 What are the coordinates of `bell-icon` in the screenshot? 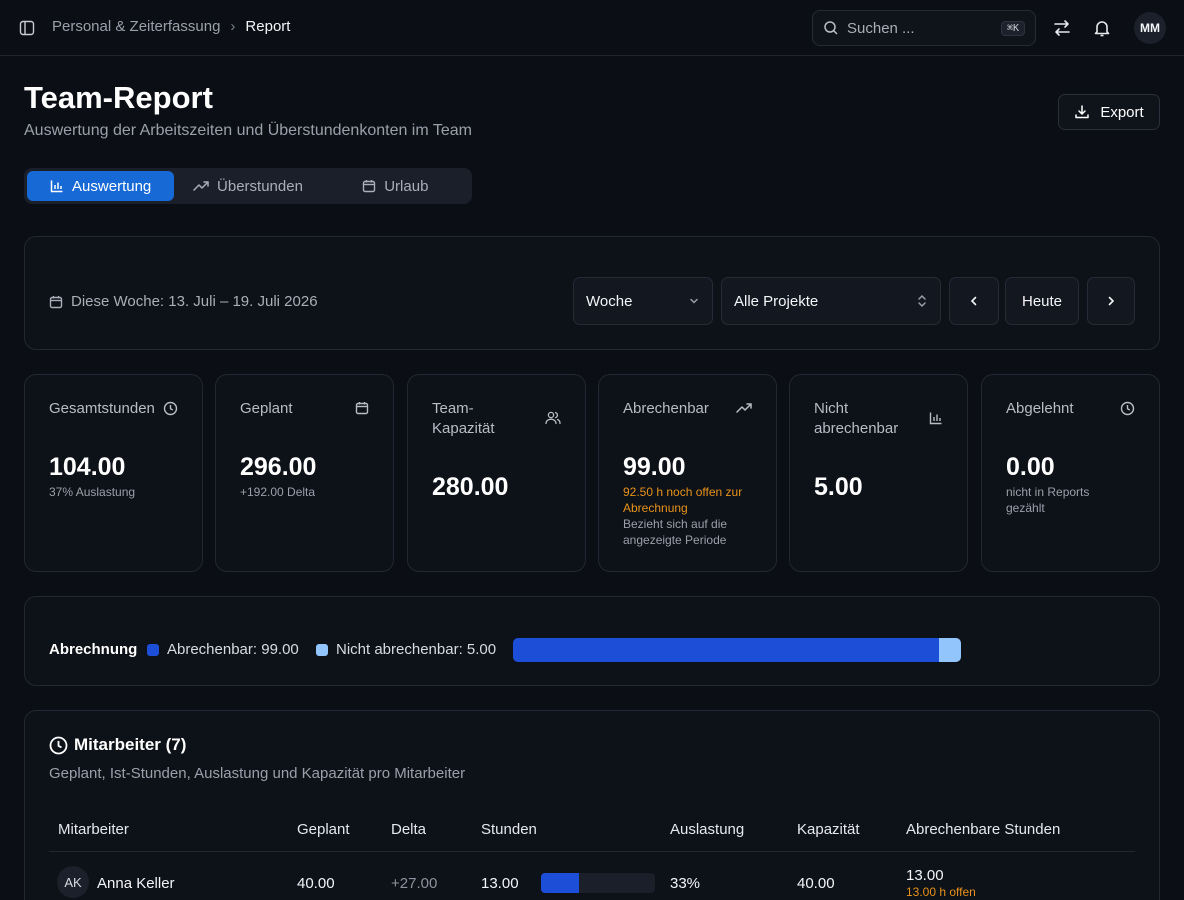 It's located at (1102, 28).